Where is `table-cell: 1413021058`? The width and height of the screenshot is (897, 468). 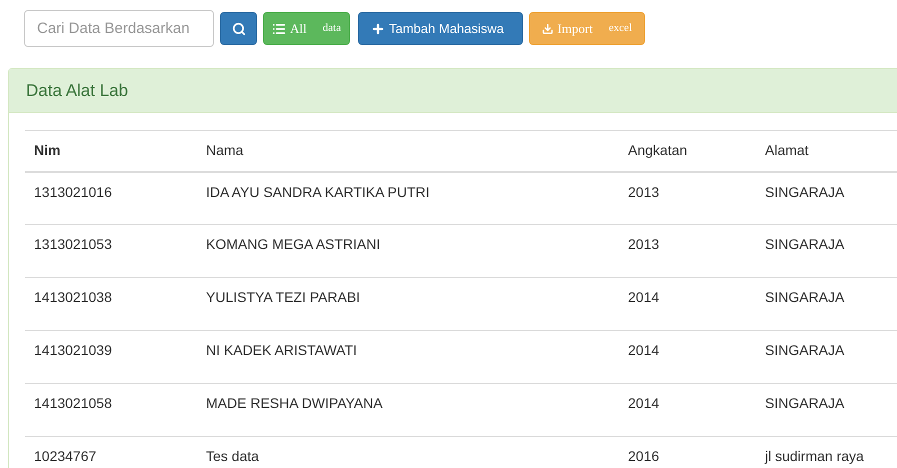
table-cell: 1413021058 is located at coordinates (111, 410).